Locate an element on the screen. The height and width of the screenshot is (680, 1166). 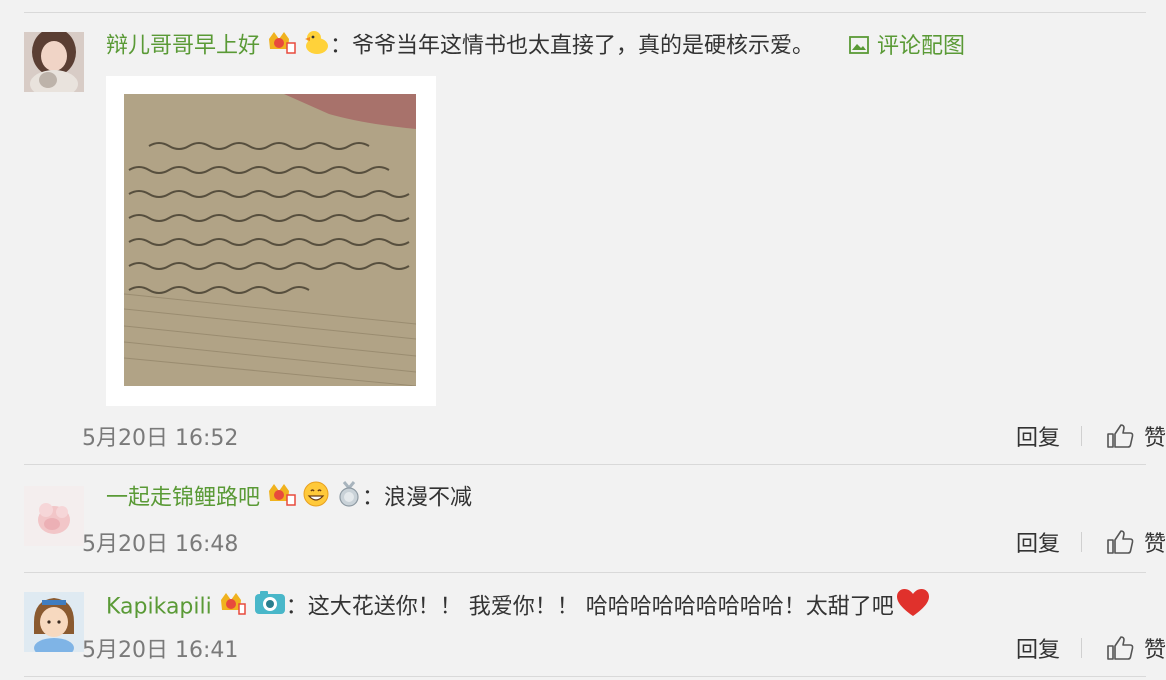
image-icon is located at coordinates (859, 44).